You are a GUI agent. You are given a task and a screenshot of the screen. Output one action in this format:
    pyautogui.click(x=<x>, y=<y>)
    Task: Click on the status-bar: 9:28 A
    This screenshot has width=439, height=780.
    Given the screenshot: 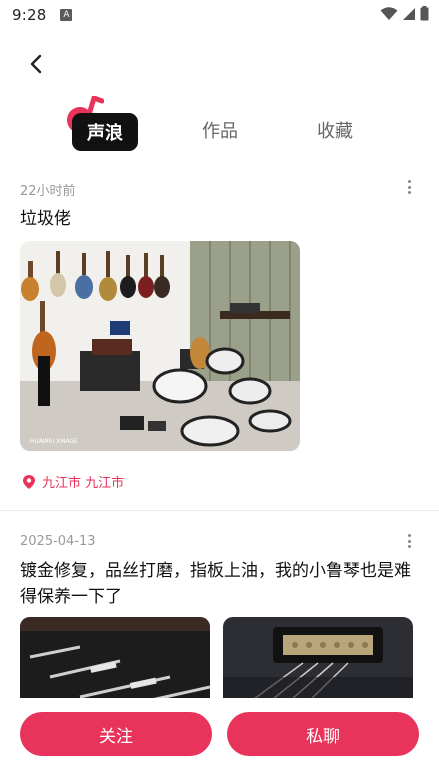 What is the action you would take?
    pyautogui.click(x=219, y=15)
    